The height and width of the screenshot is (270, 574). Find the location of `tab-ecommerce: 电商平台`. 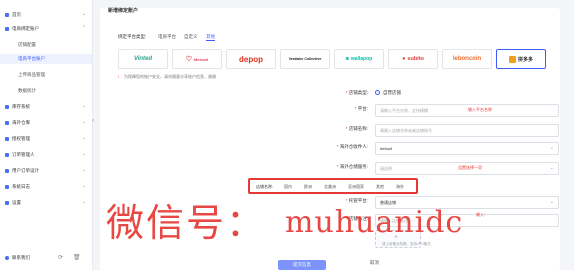

tab-ecommerce: 电商平台 is located at coordinates (167, 37).